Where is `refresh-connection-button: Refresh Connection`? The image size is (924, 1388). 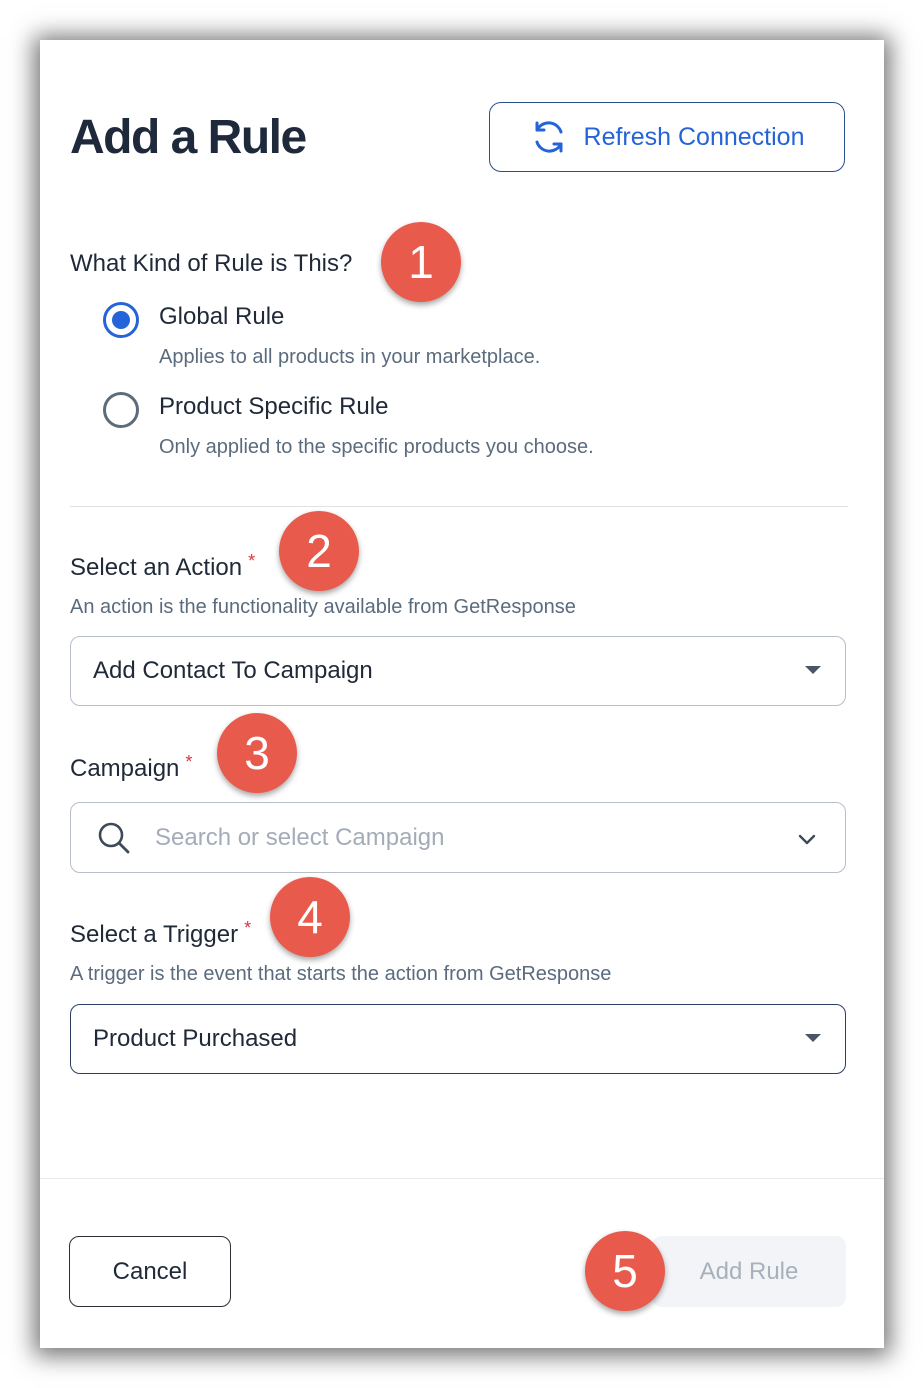
refresh-connection-button: Refresh Connection is located at coordinates (667, 137).